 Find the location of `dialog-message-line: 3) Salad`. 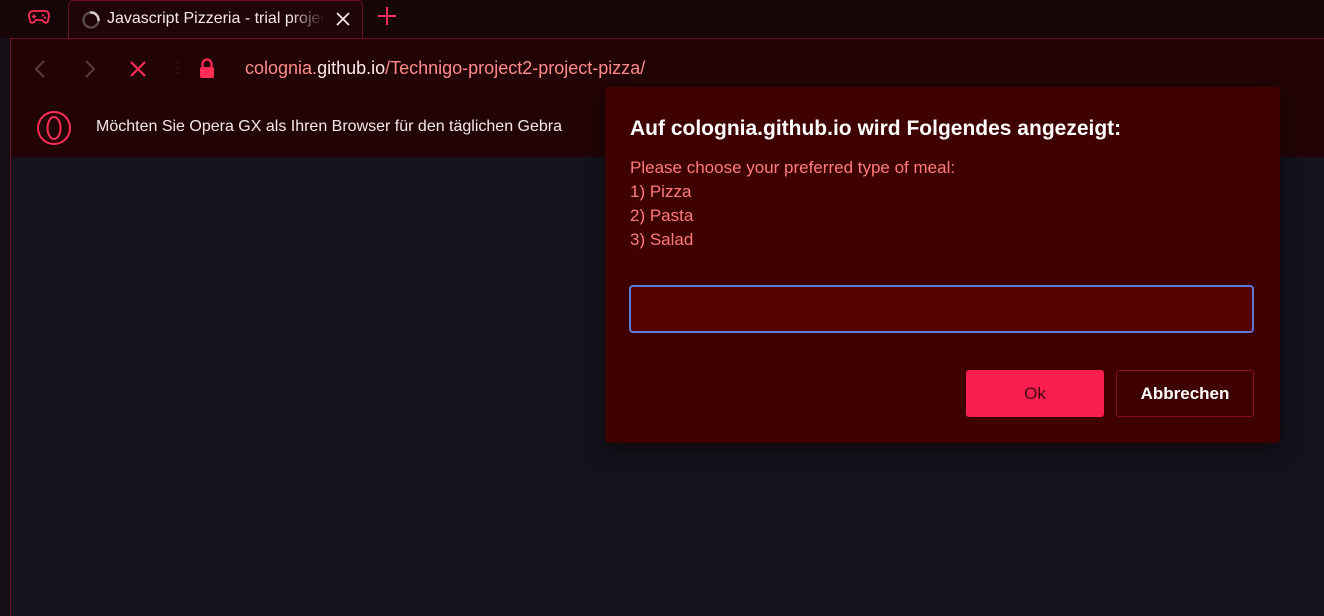

dialog-message-line: 3) Salad is located at coordinates (662, 239).